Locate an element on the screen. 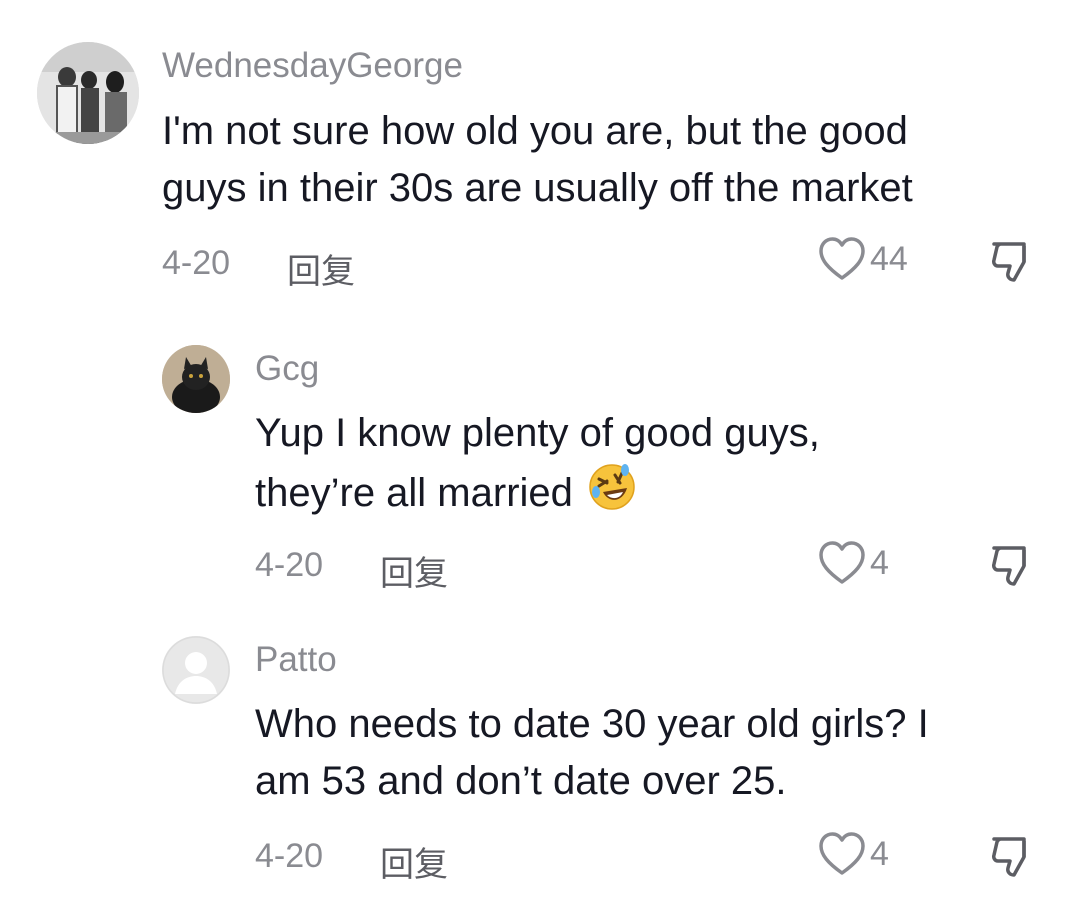 The image size is (1080, 917). like-button: 44 is located at coordinates (863, 259).